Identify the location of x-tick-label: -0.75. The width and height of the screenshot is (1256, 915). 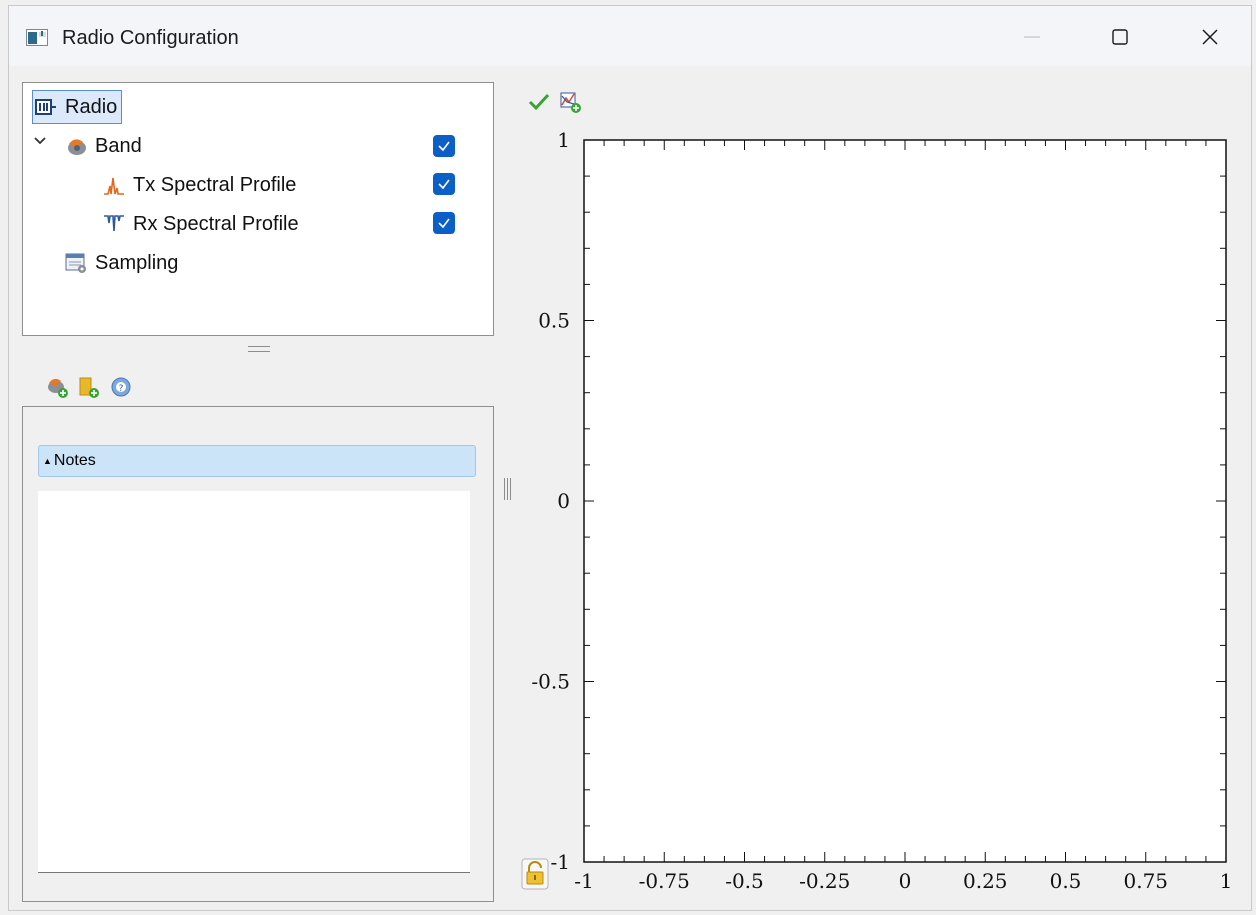
(664, 879).